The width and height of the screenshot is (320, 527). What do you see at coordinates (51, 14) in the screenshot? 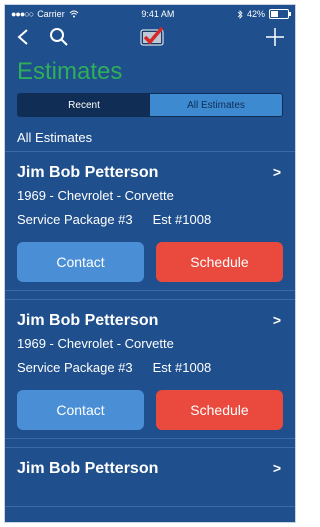
I see `carrier-label: Carrier` at bounding box center [51, 14].